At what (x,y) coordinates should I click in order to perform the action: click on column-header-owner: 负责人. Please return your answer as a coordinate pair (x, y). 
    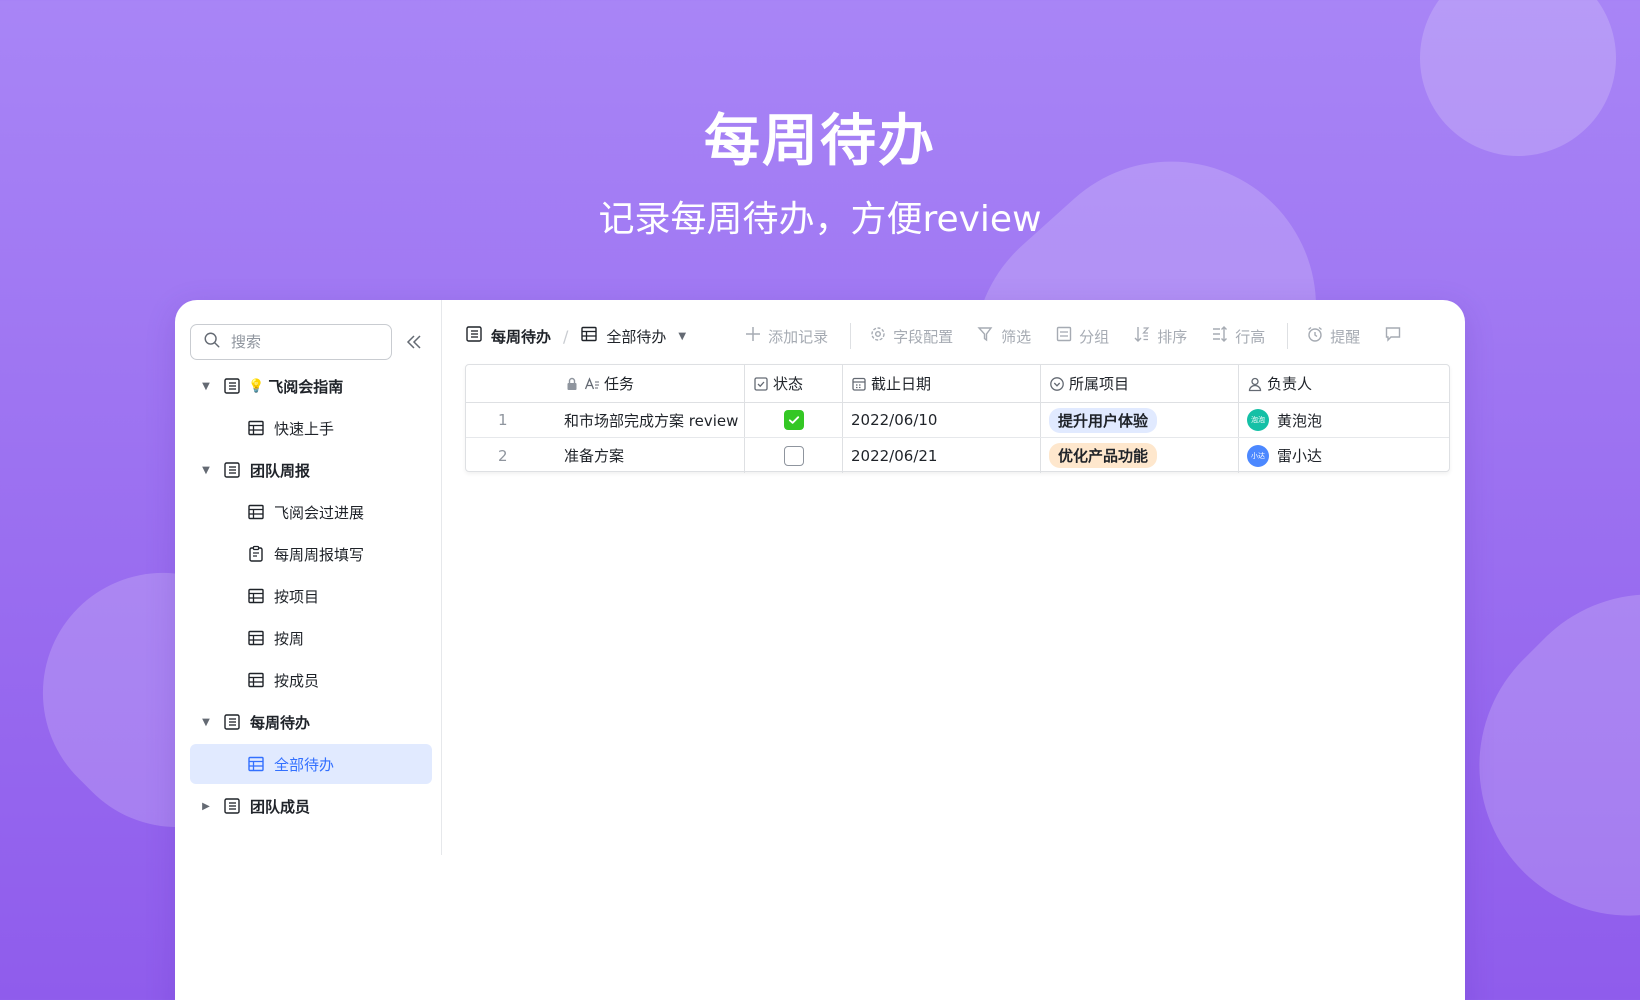
    Looking at the image, I should click on (1344, 383).